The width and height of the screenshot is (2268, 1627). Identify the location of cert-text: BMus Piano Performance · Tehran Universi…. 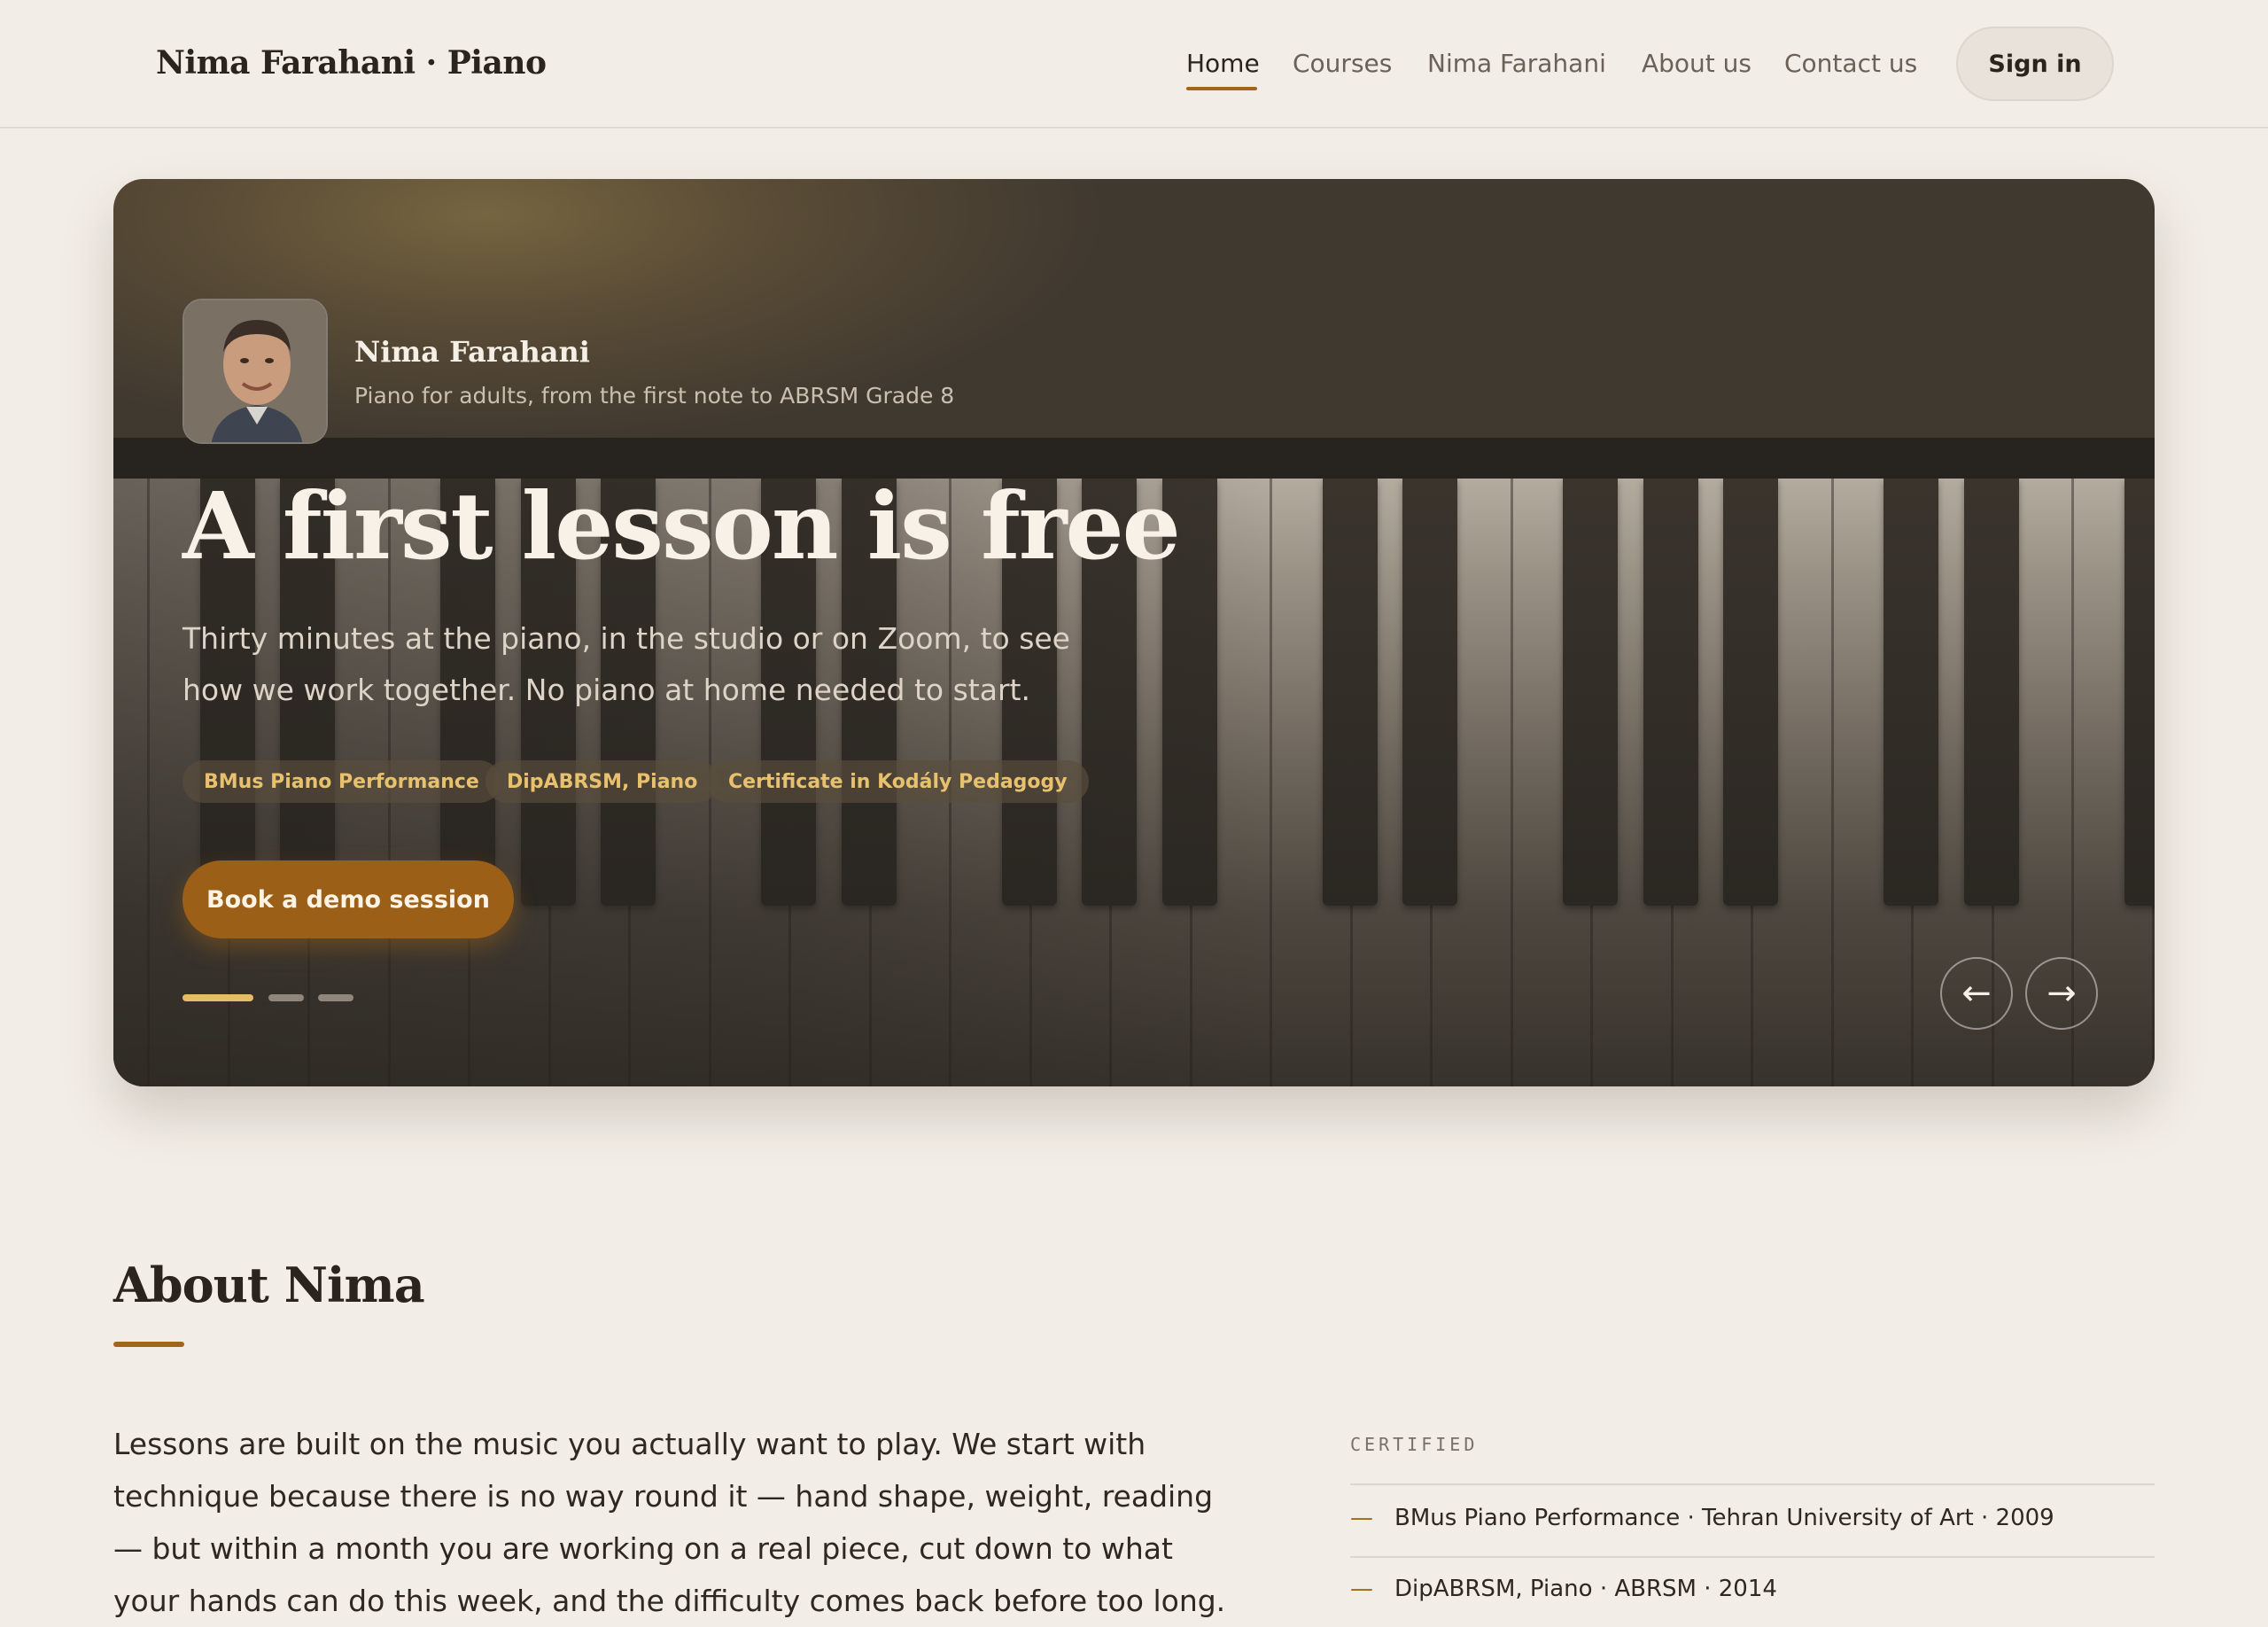
(1724, 1518).